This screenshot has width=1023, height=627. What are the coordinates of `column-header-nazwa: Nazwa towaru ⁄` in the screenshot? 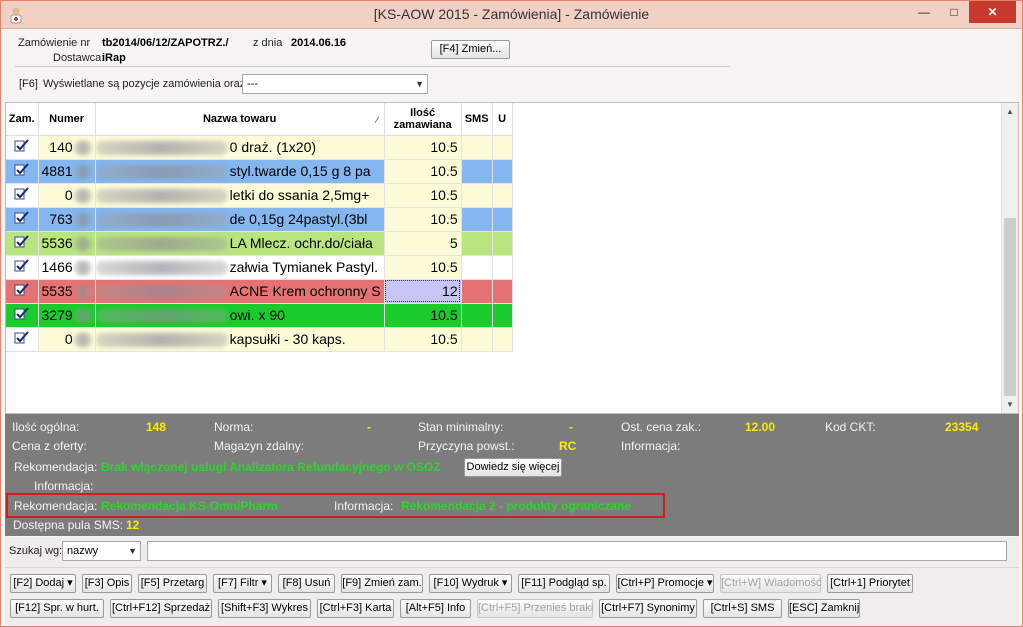 It's located at (240, 119).